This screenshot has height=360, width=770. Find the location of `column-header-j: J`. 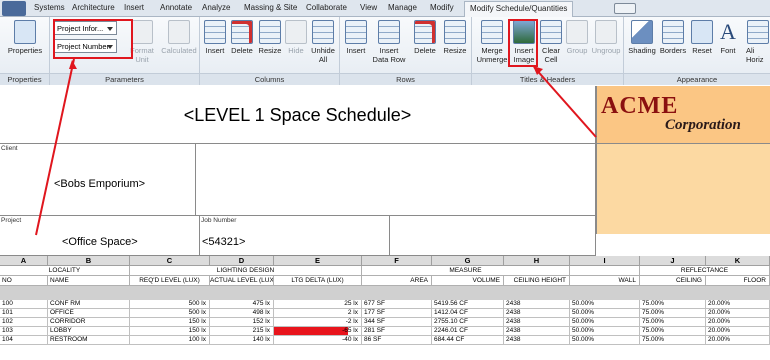

column-header-j: J is located at coordinates (673, 261).